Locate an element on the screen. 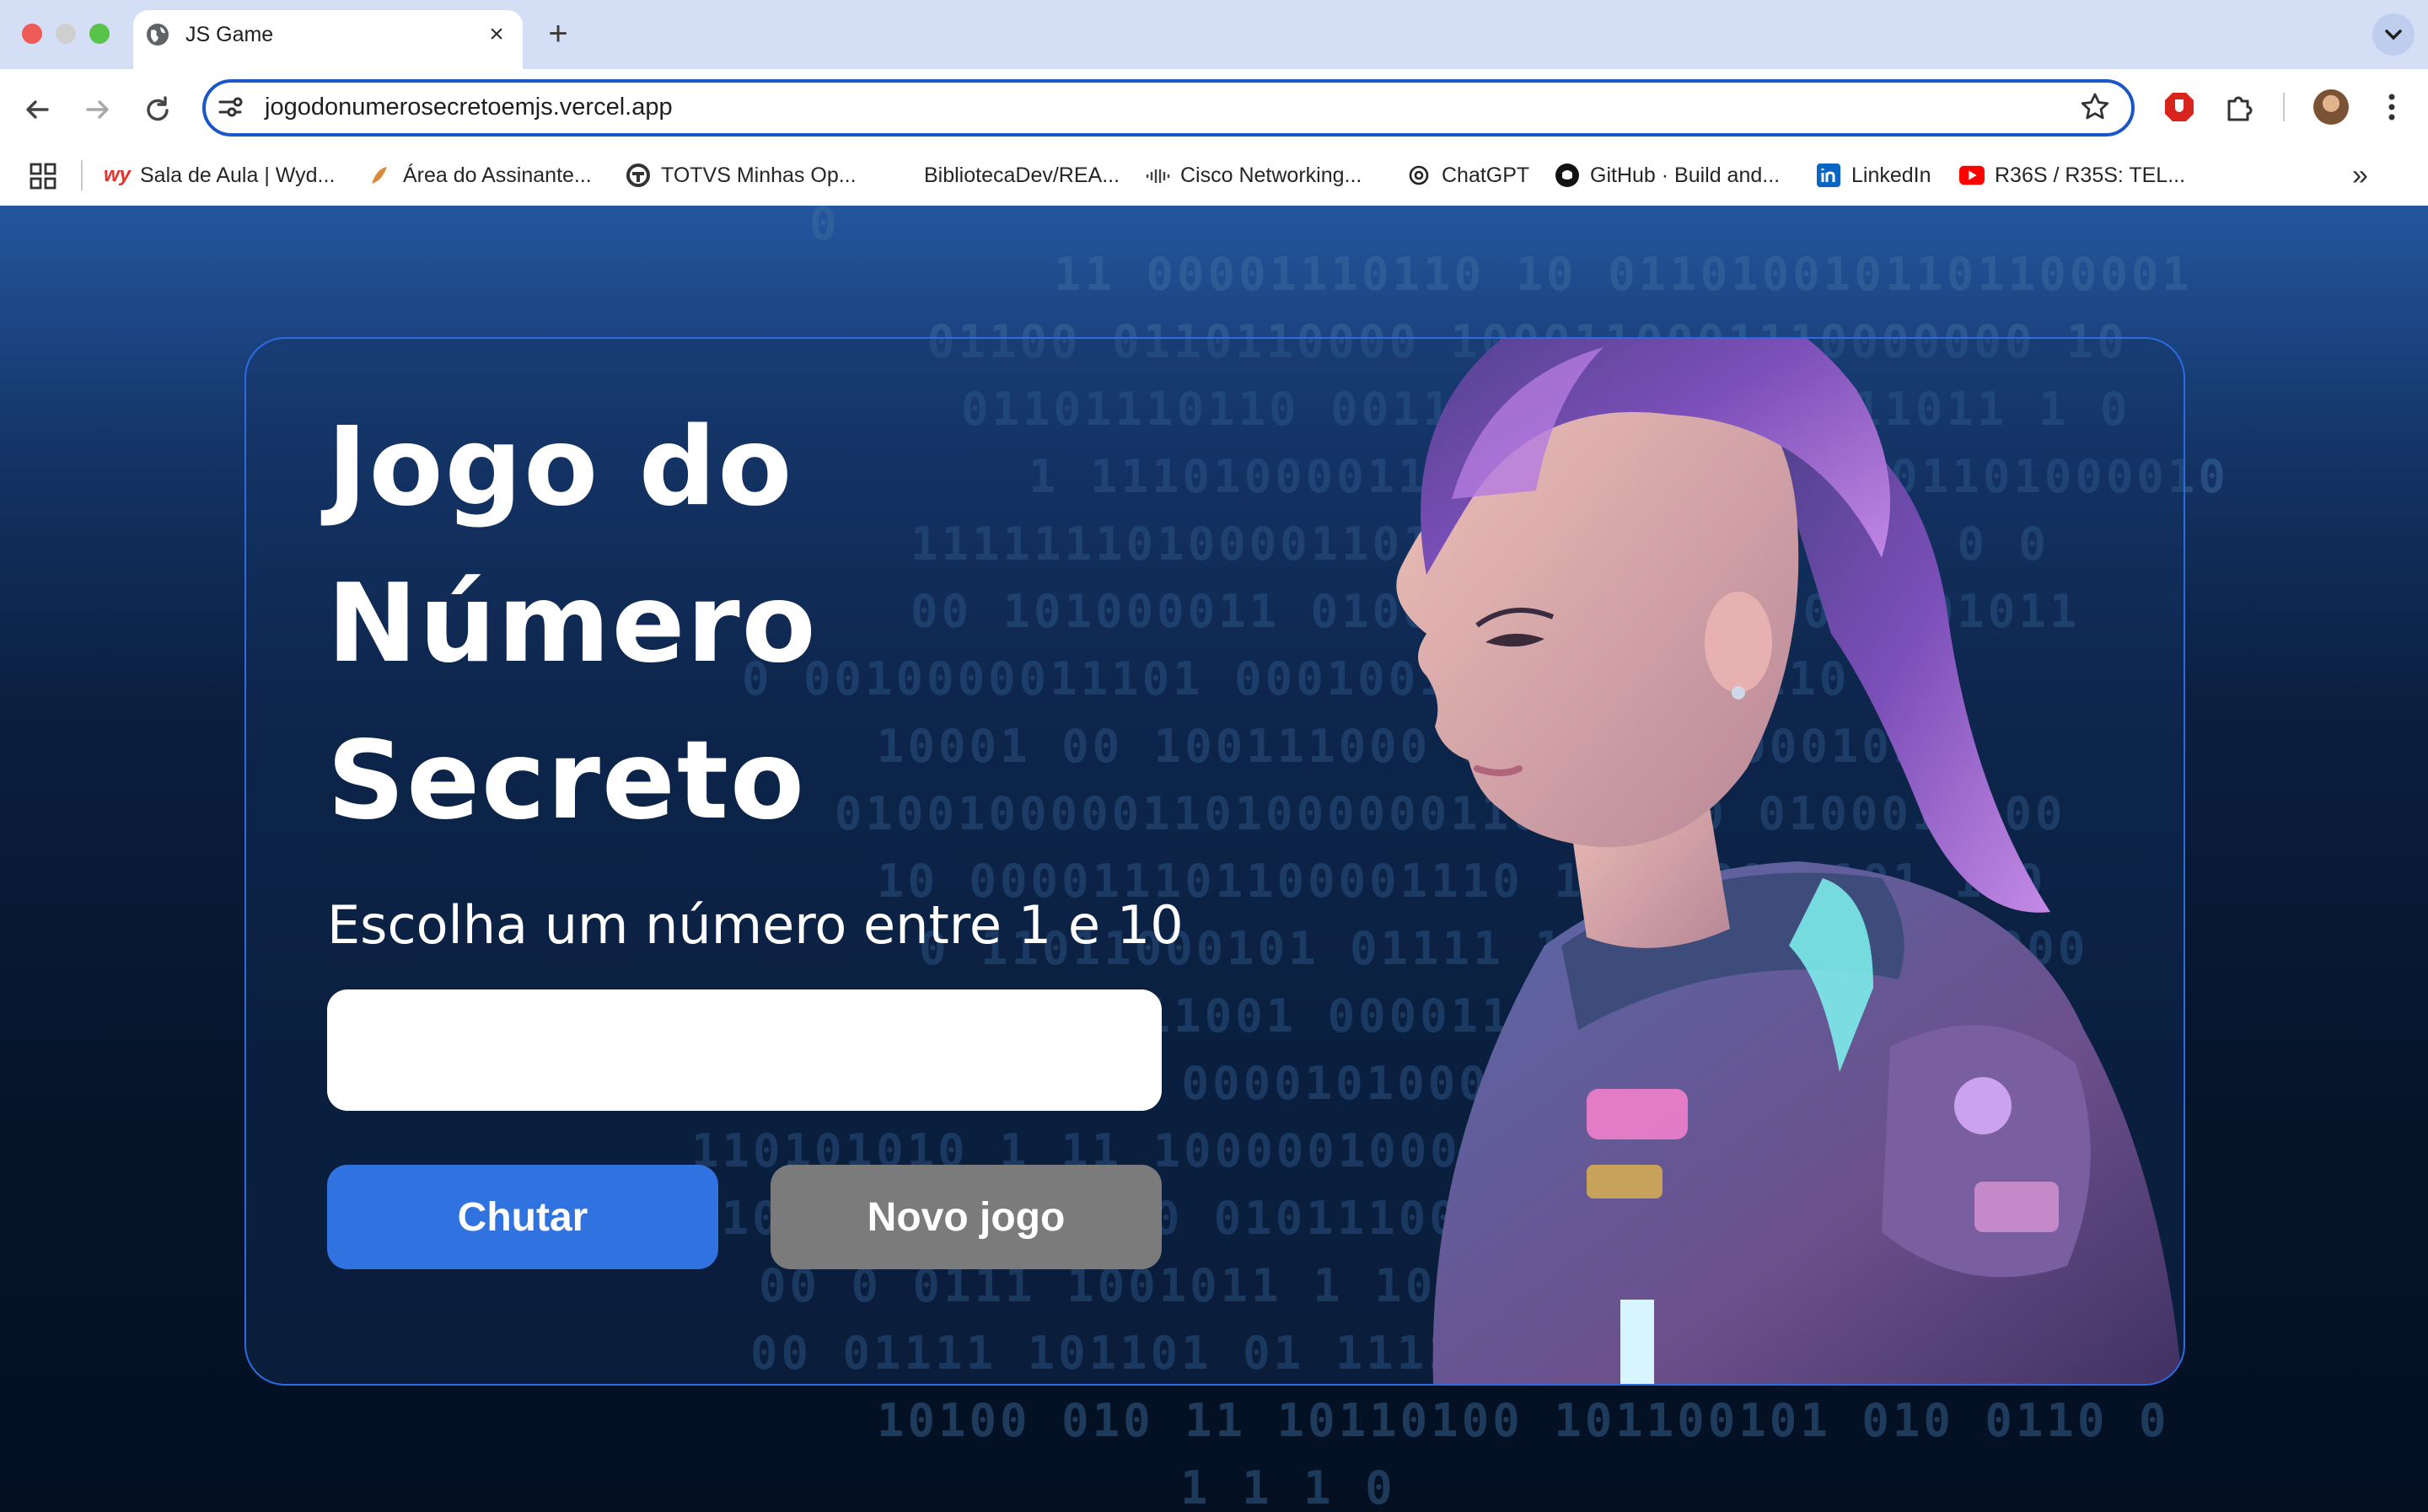  bird-icon is located at coordinates (380, 175).